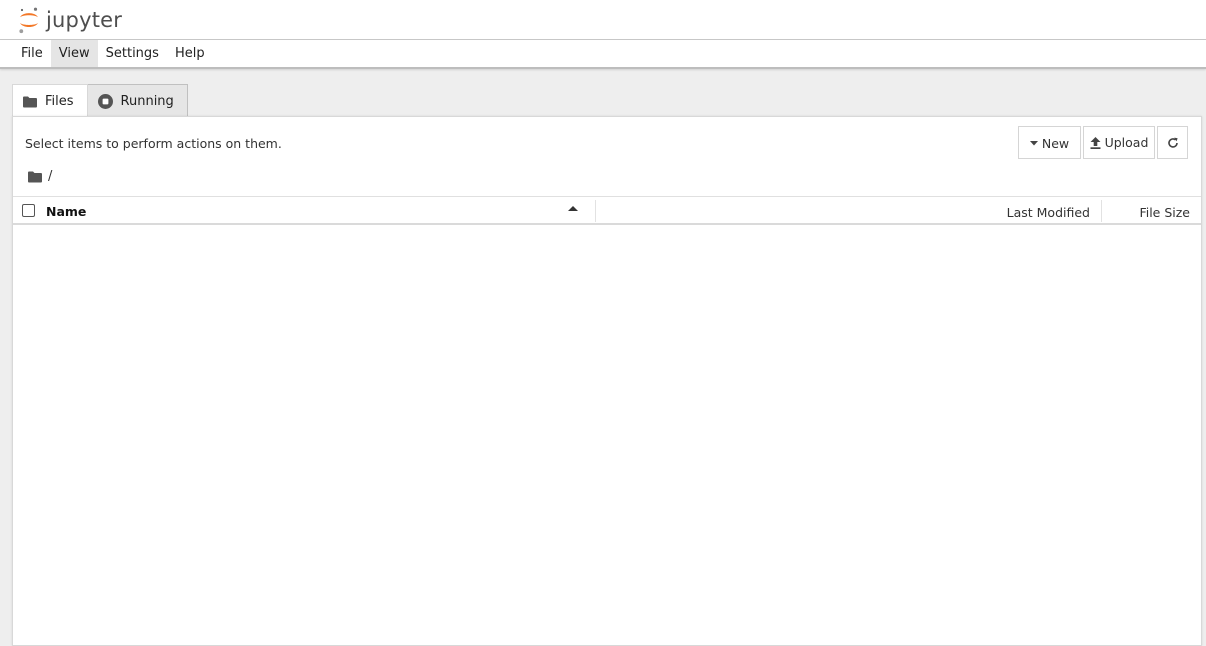  I want to click on logo-text: jupyter, so click(84, 20).